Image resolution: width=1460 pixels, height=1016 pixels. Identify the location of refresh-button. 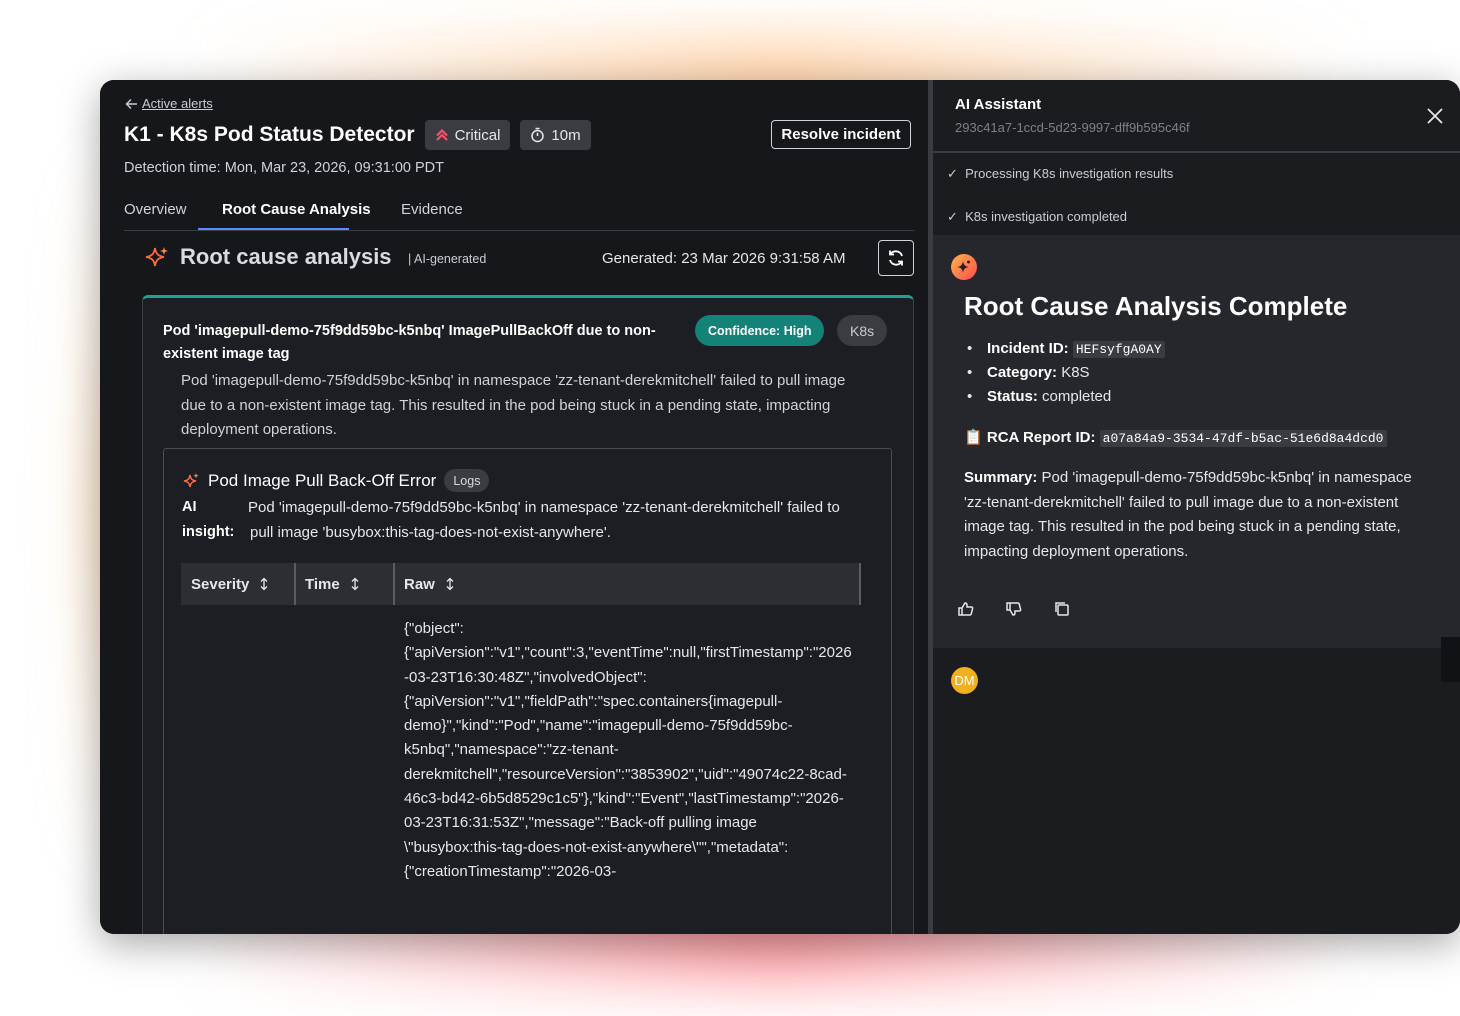
(896, 258).